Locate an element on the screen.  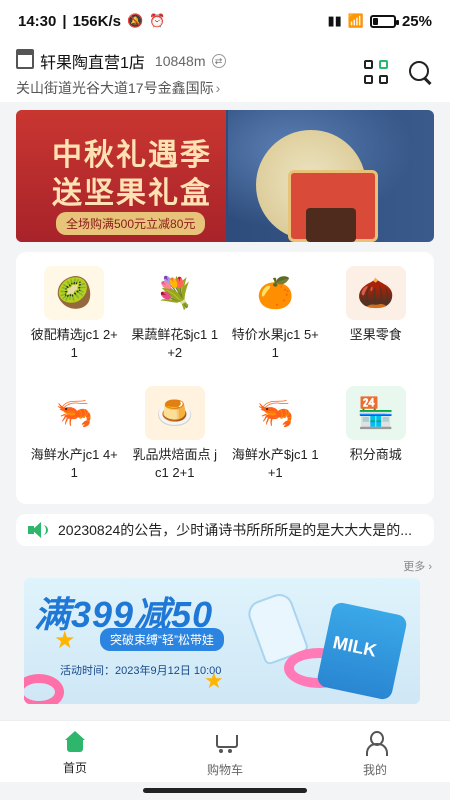
category-label: 果蔬鲜花$jc1 1+2 is located at coordinates (175, 343).